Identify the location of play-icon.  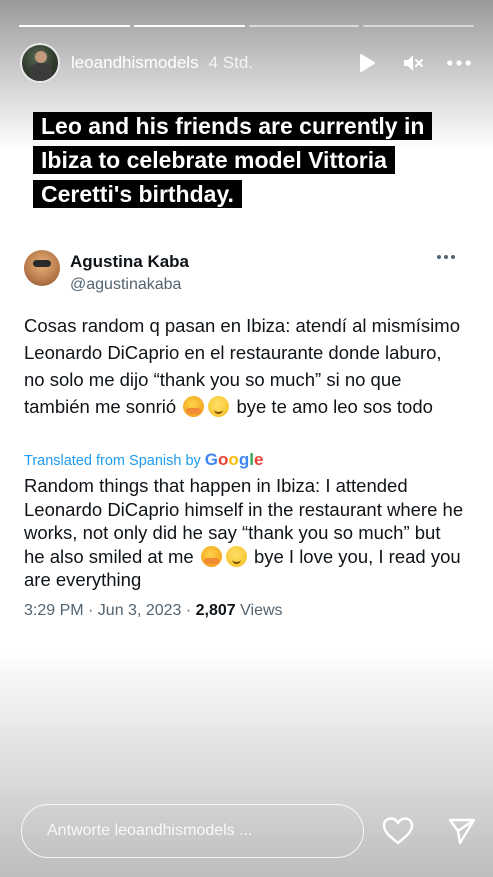
(367, 63).